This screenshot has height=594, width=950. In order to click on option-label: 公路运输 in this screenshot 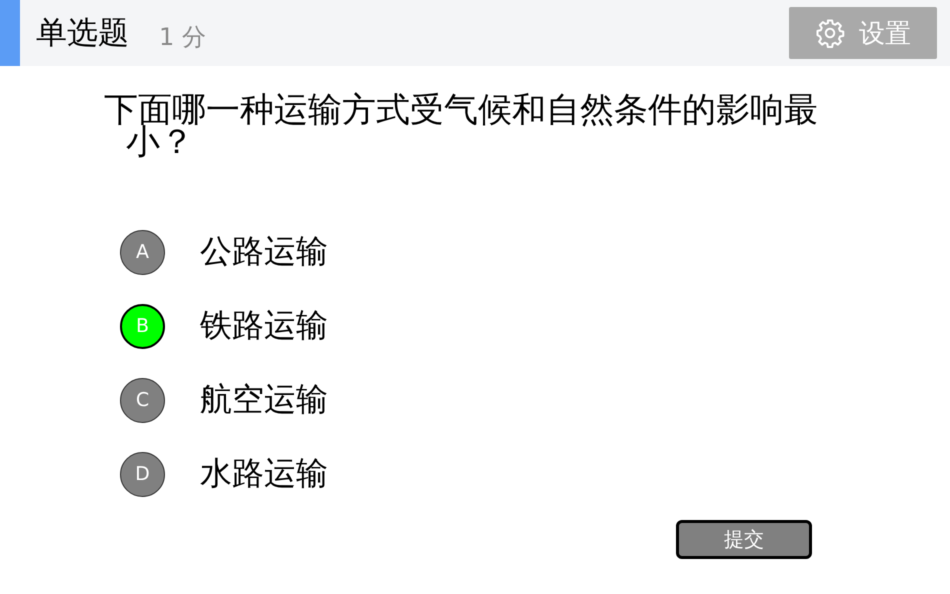, I will do `click(264, 252)`.